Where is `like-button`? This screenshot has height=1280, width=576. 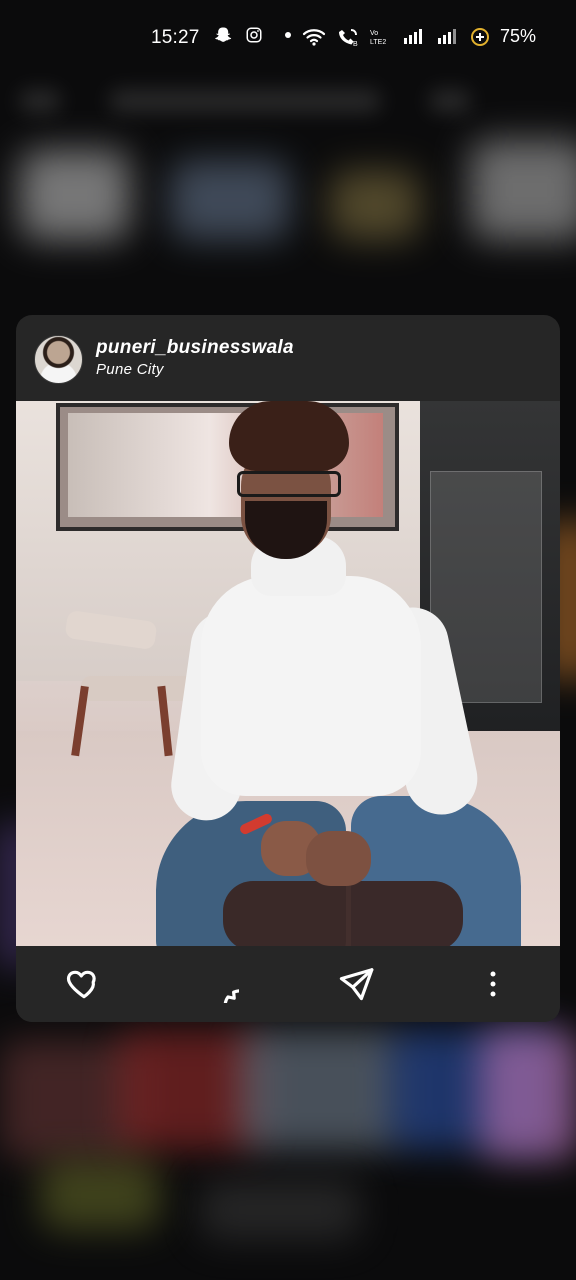 like-button is located at coordinates (84, 984).